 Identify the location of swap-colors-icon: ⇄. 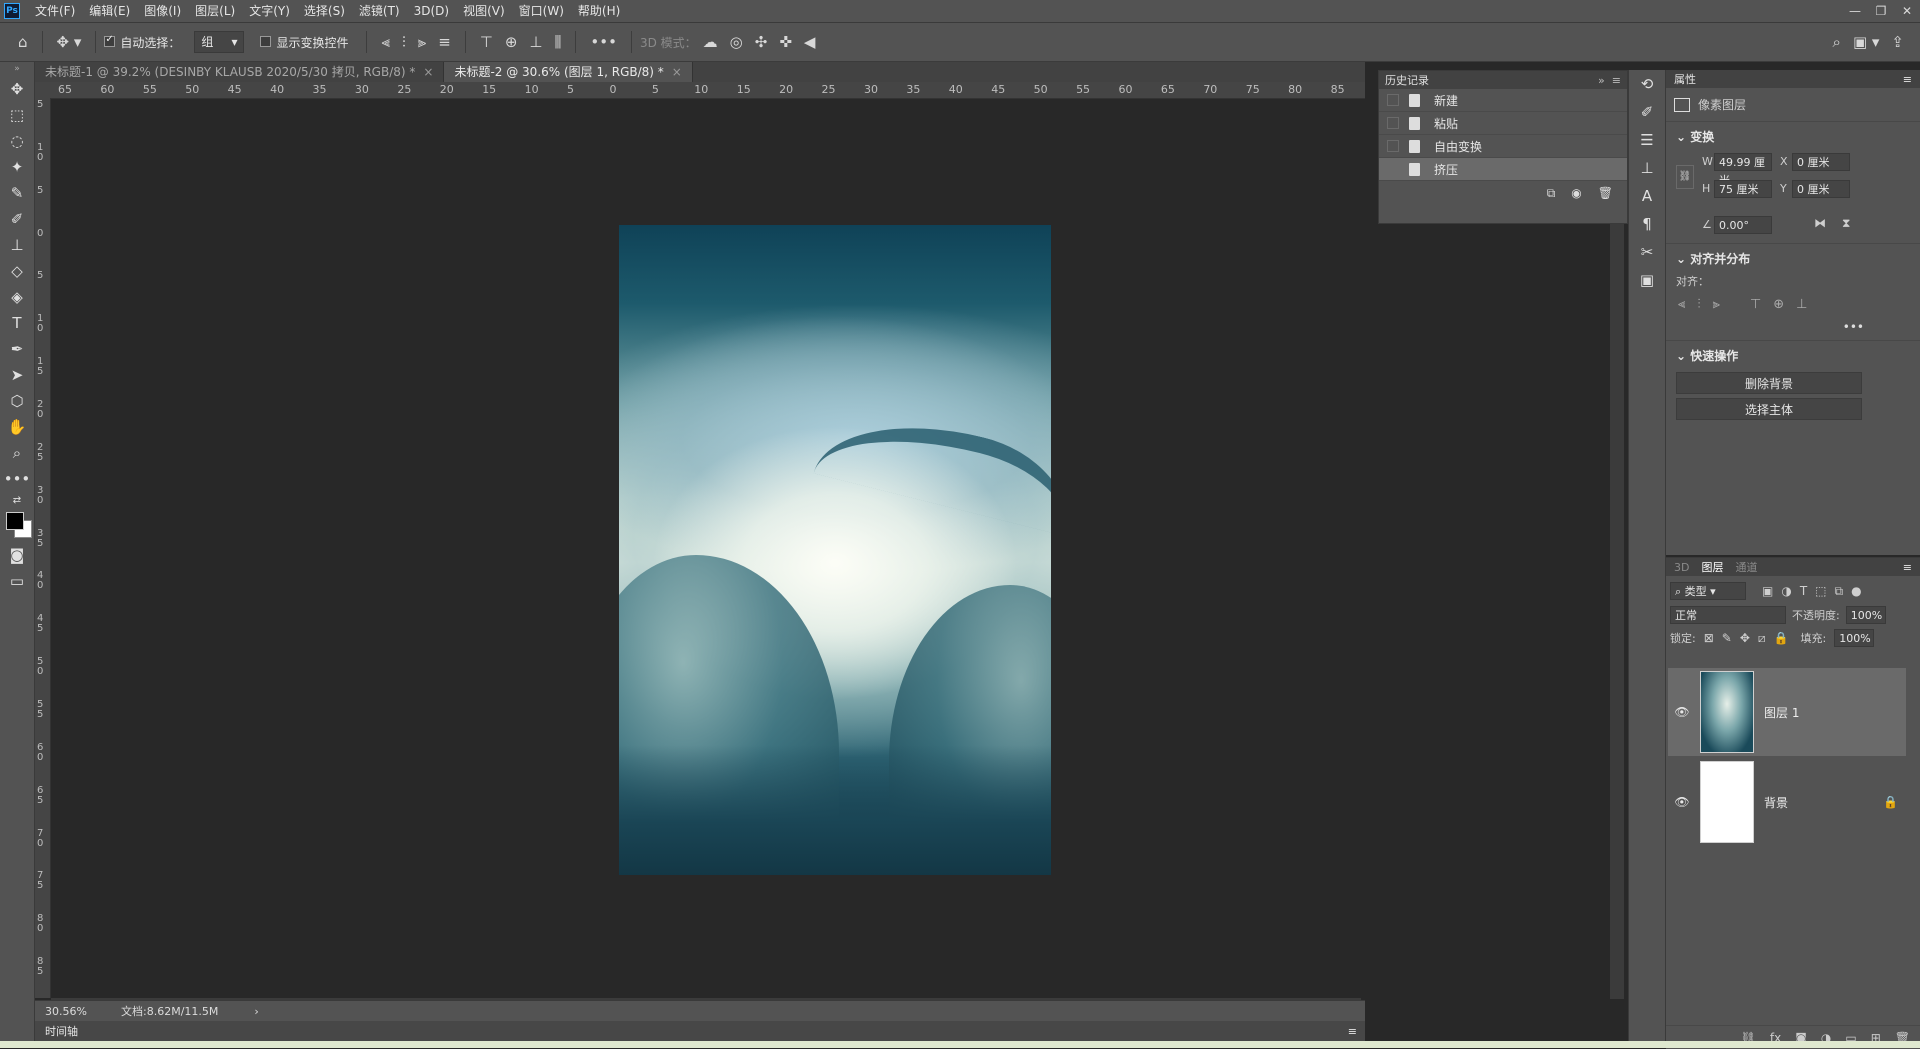
(17, 500).